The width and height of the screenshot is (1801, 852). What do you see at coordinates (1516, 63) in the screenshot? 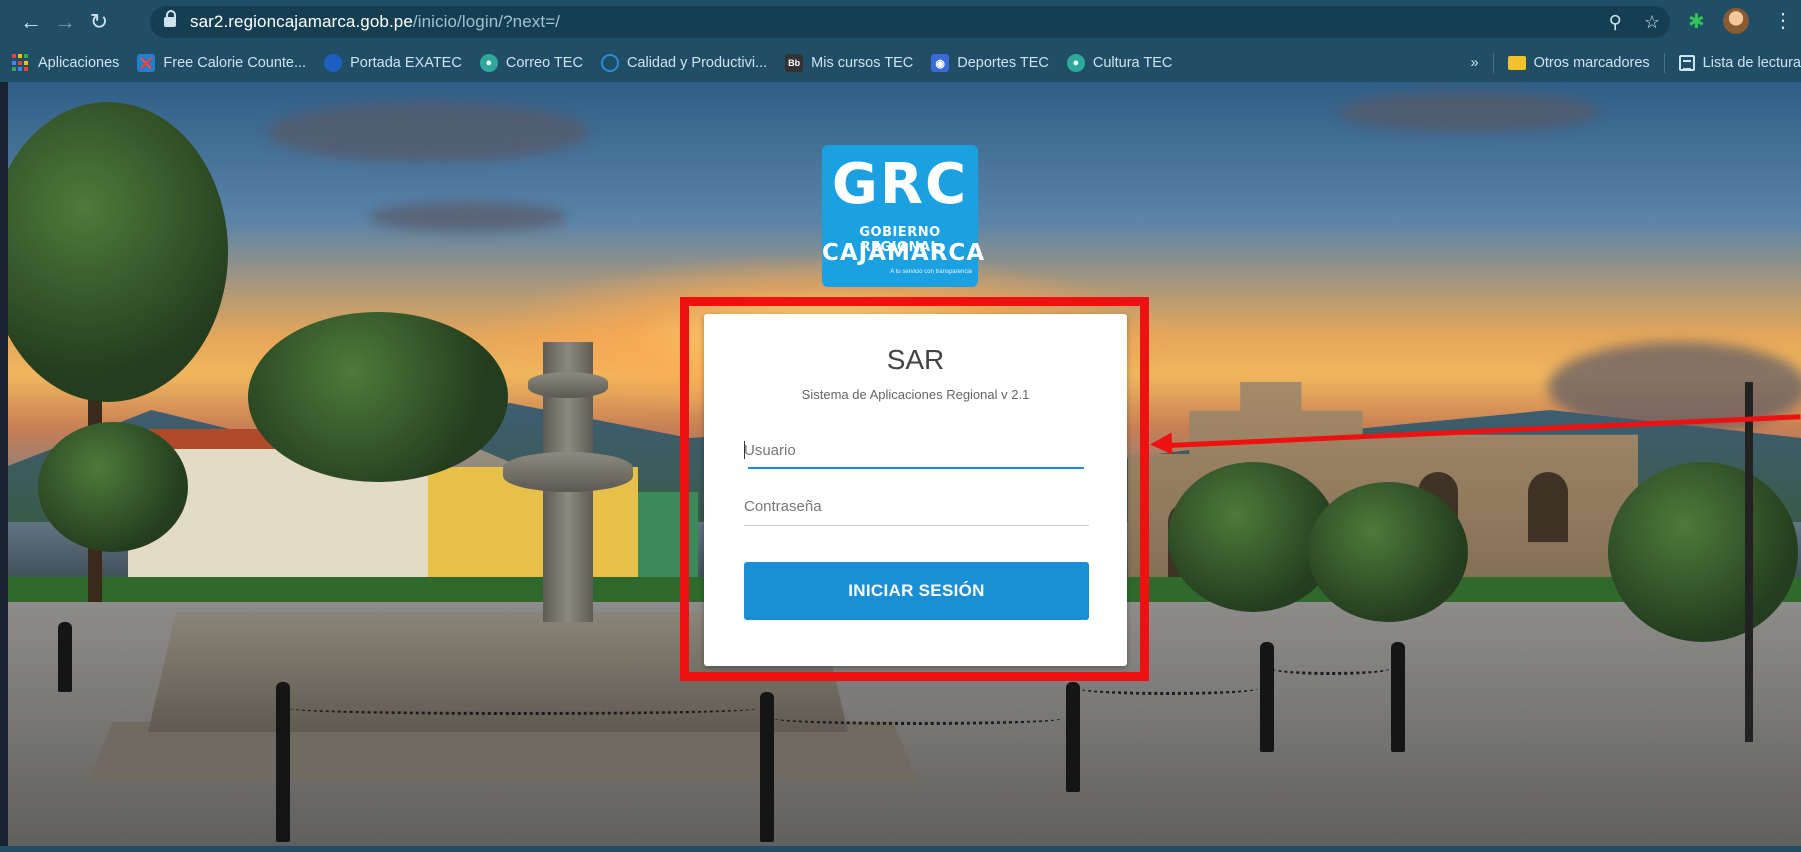
I see `folder-icon` at bounding box center [1516, 63].